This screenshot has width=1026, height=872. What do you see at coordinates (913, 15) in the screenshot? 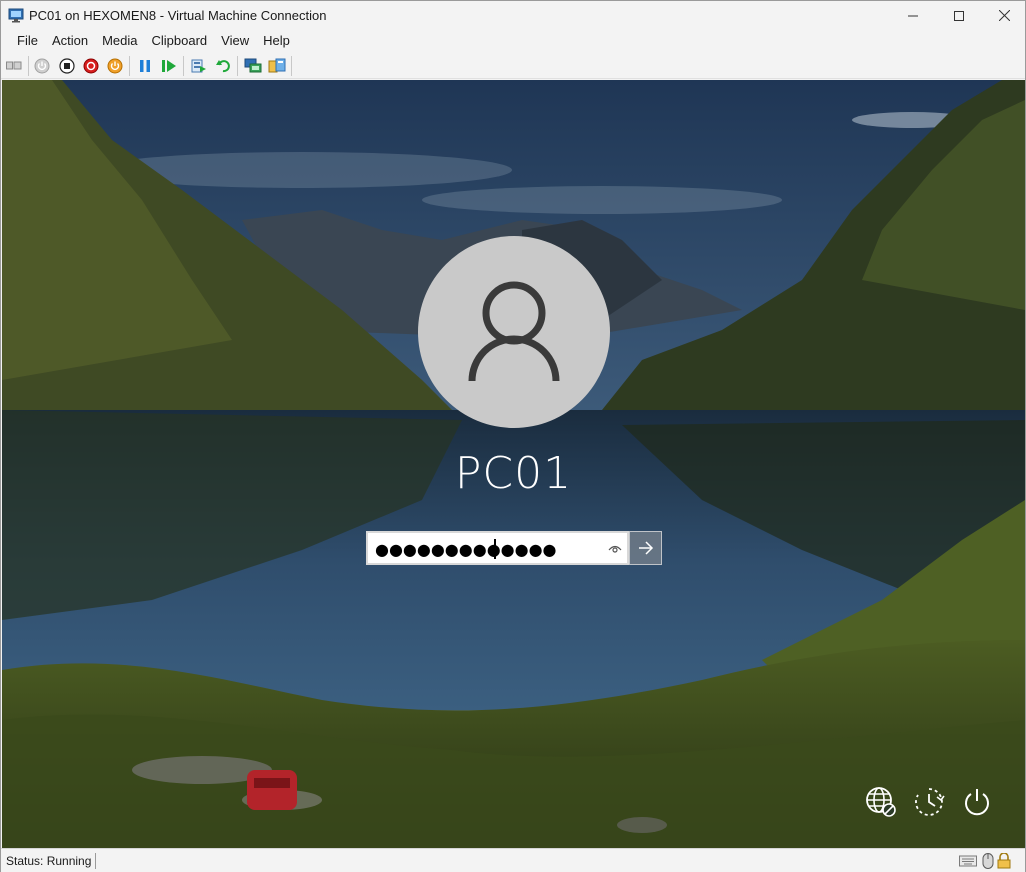
I see `minimize-button` at bounding box center [913, 15].